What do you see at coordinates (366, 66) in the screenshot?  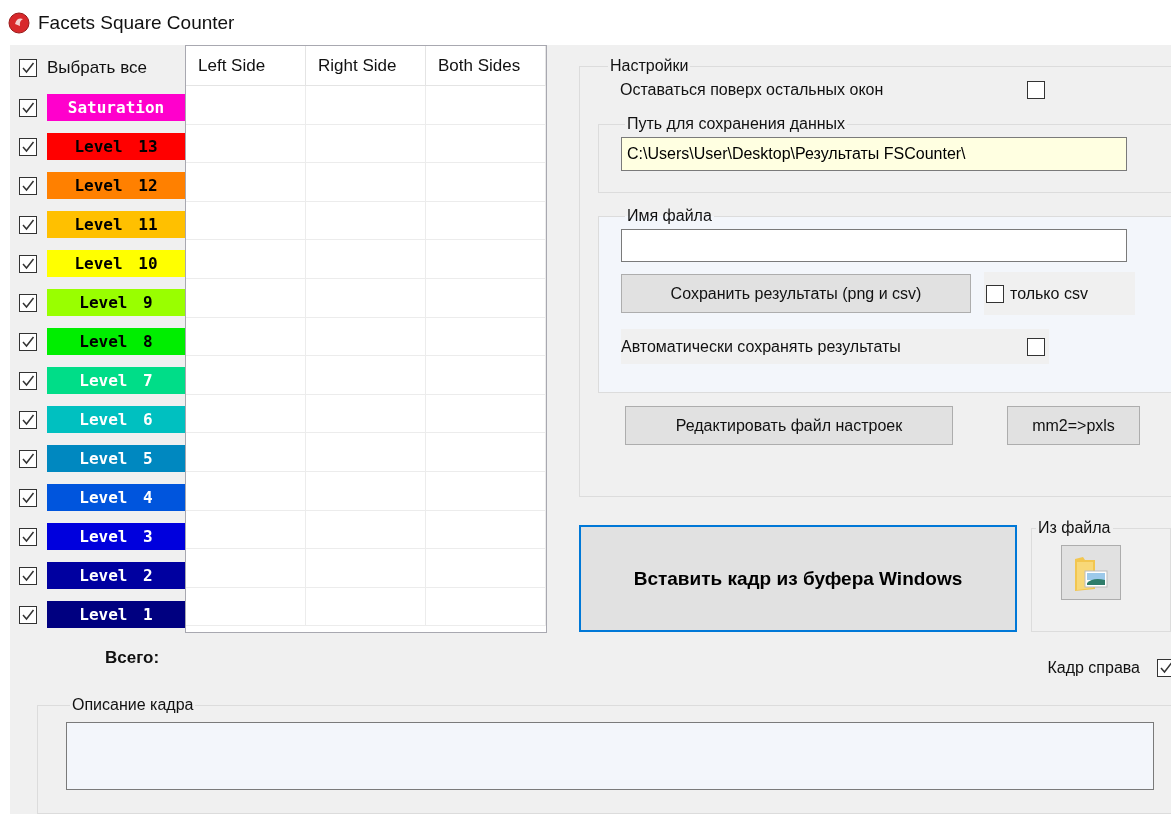 I see `column-header: Right Side` at bounding box center [366, 66].